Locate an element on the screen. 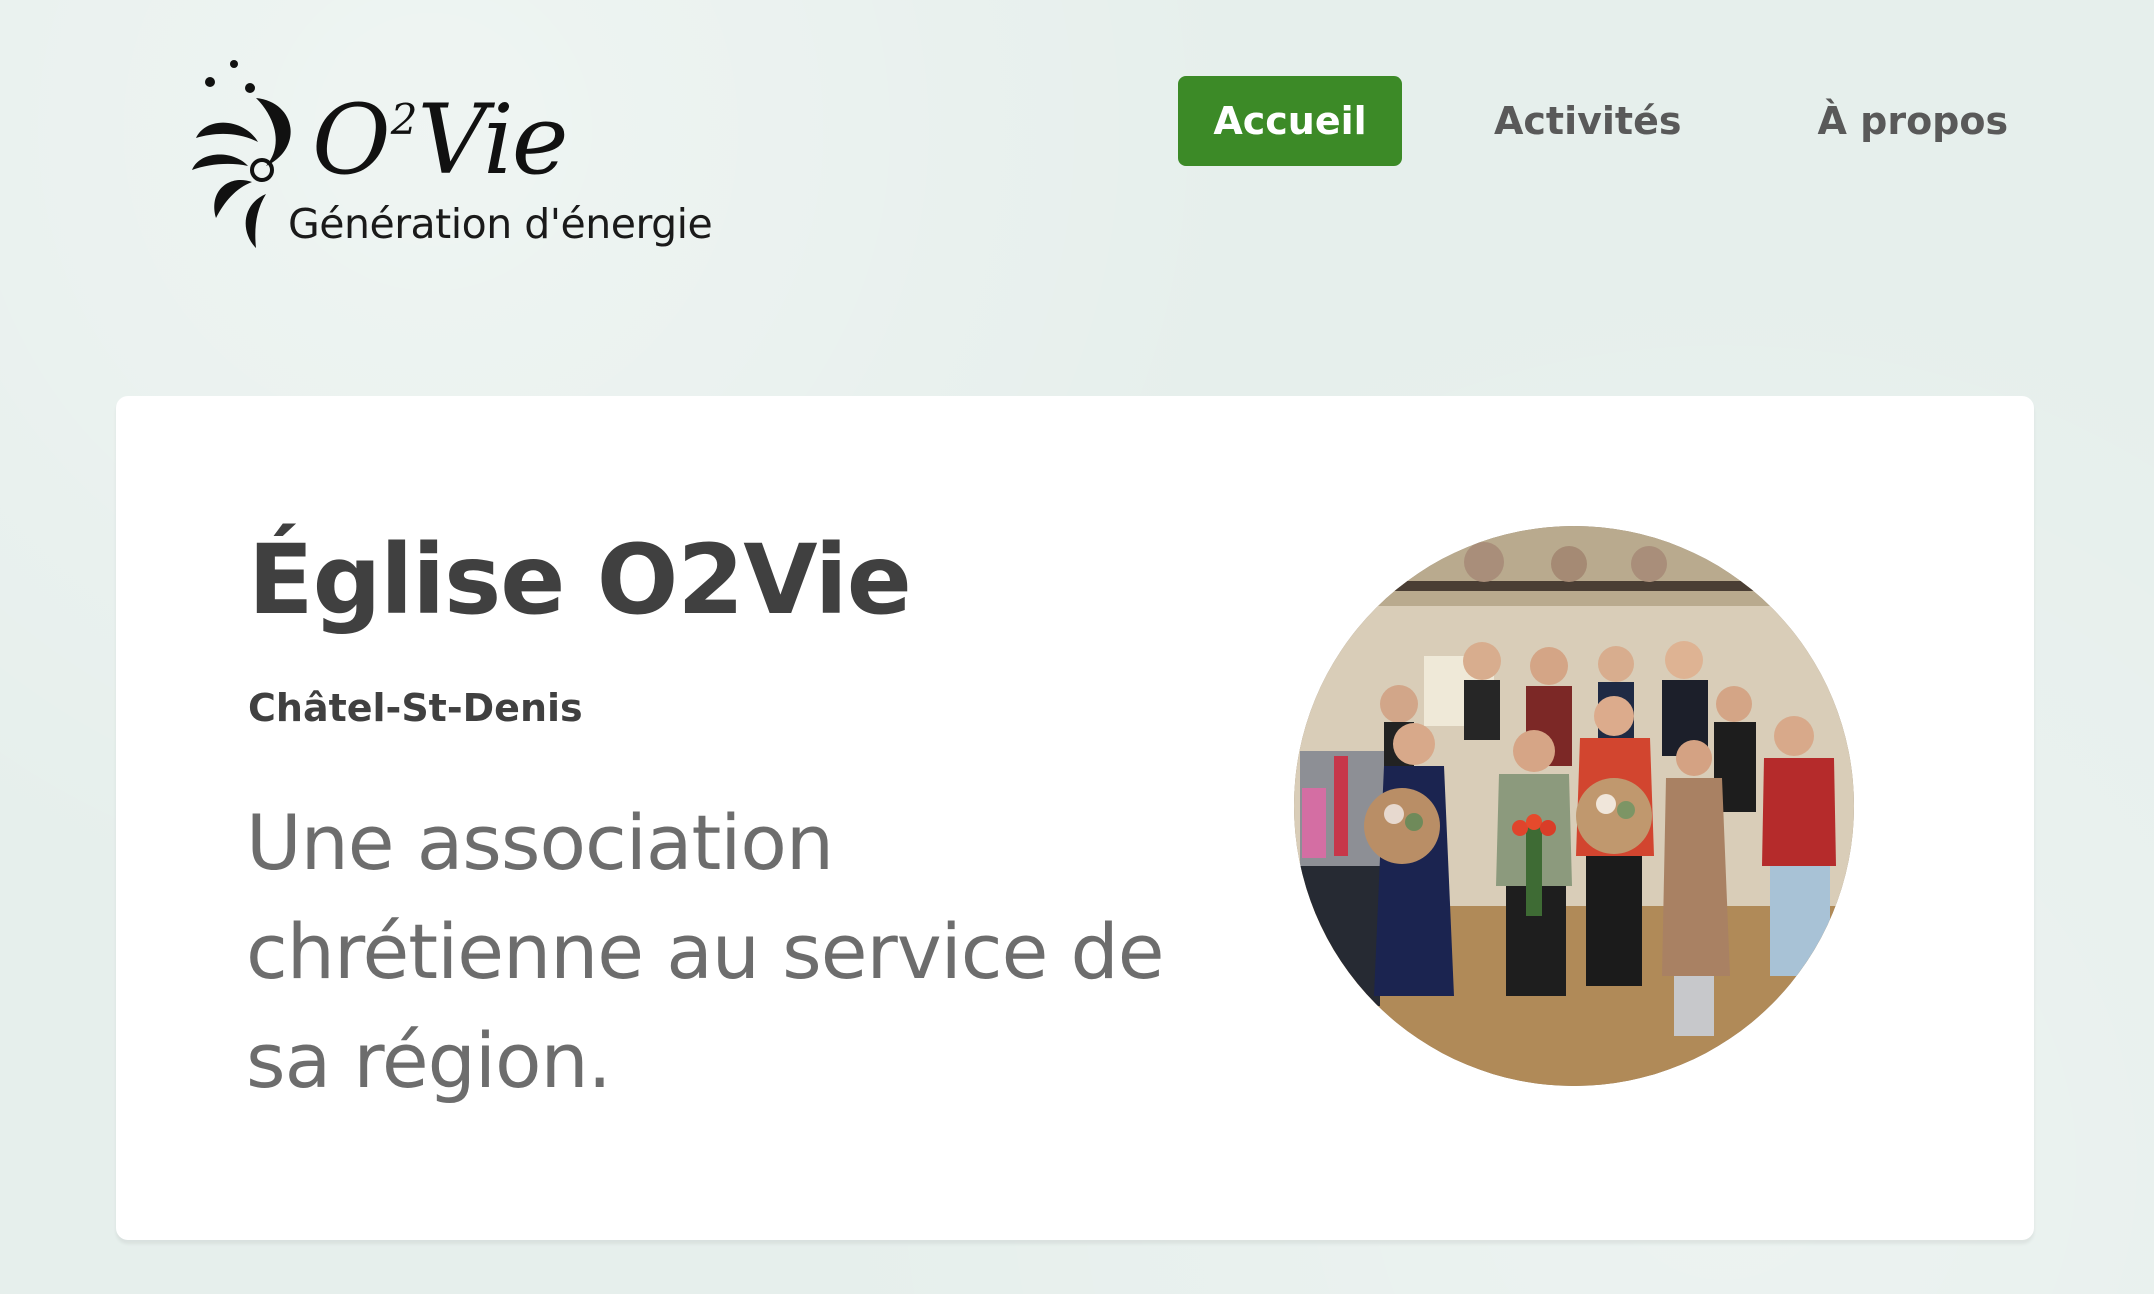 This screenshot has height=1294, width=2154. site-logo: O2Vie Génération d'énergie is located at coordinates (449, 158).